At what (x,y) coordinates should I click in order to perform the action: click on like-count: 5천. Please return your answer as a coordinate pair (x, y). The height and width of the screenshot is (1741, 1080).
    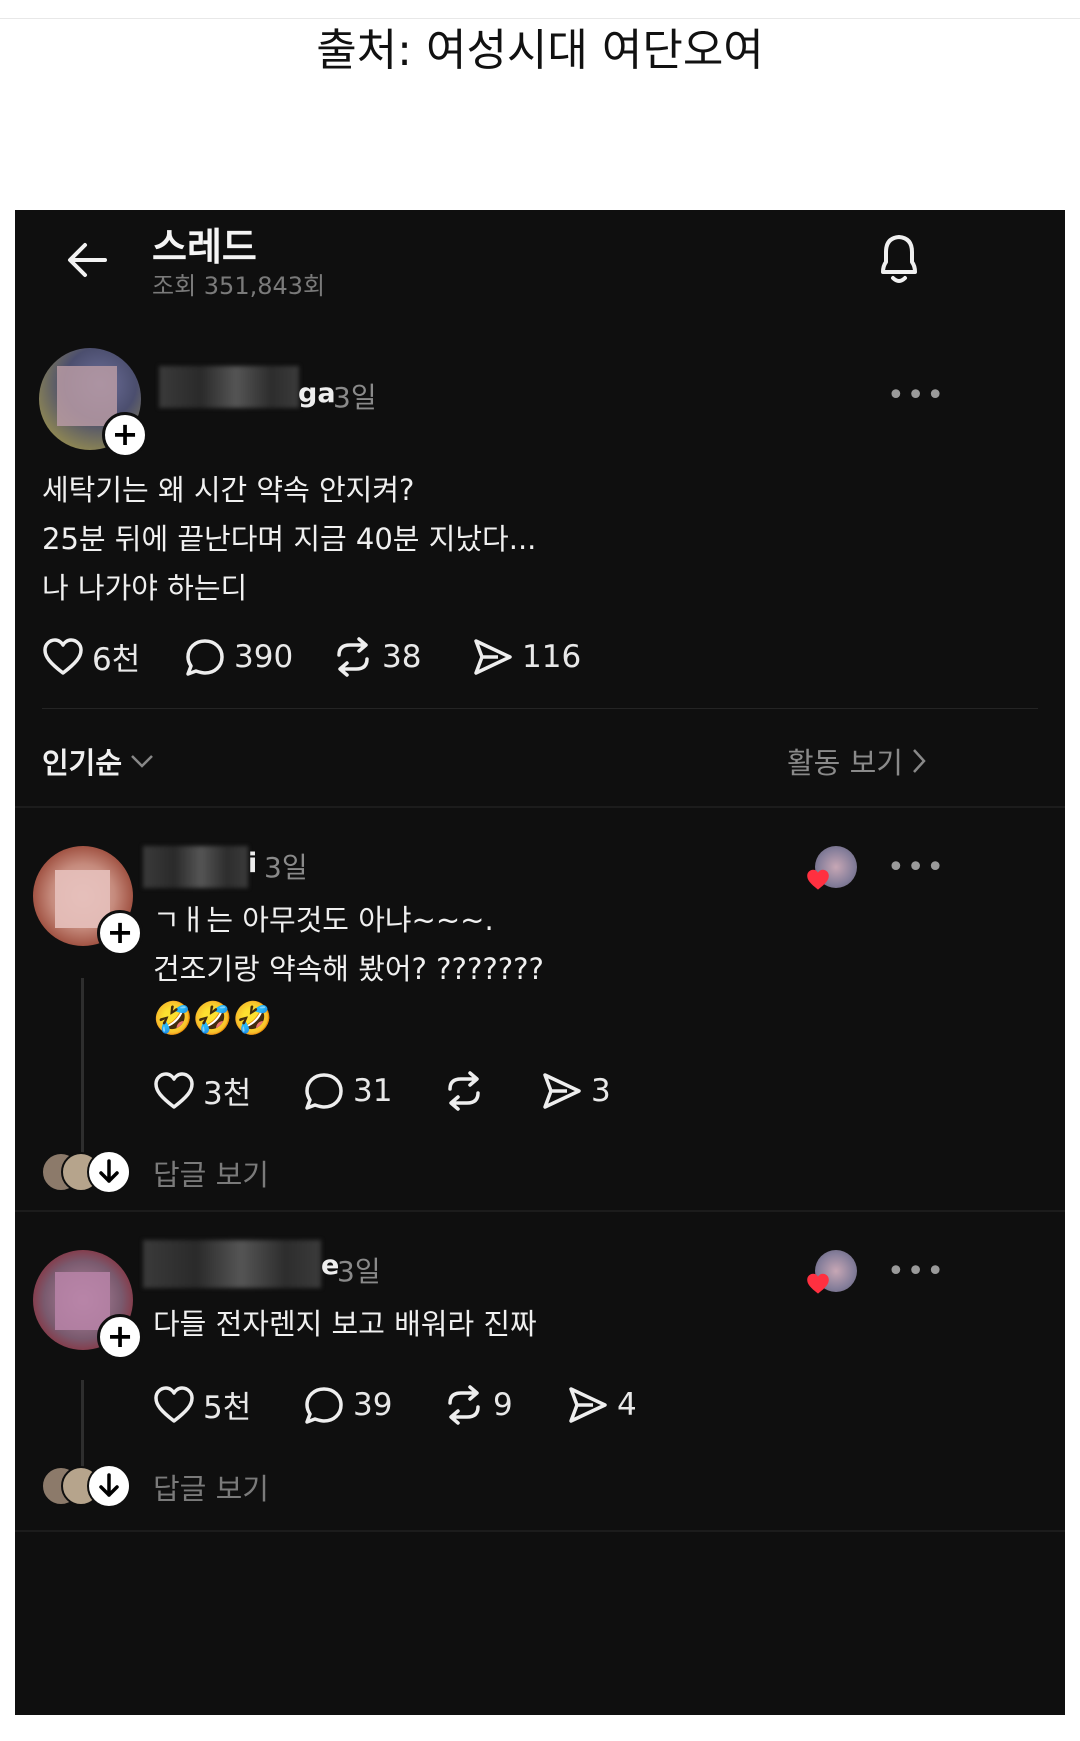
    Looking at the image, I should click on (227, 1408).